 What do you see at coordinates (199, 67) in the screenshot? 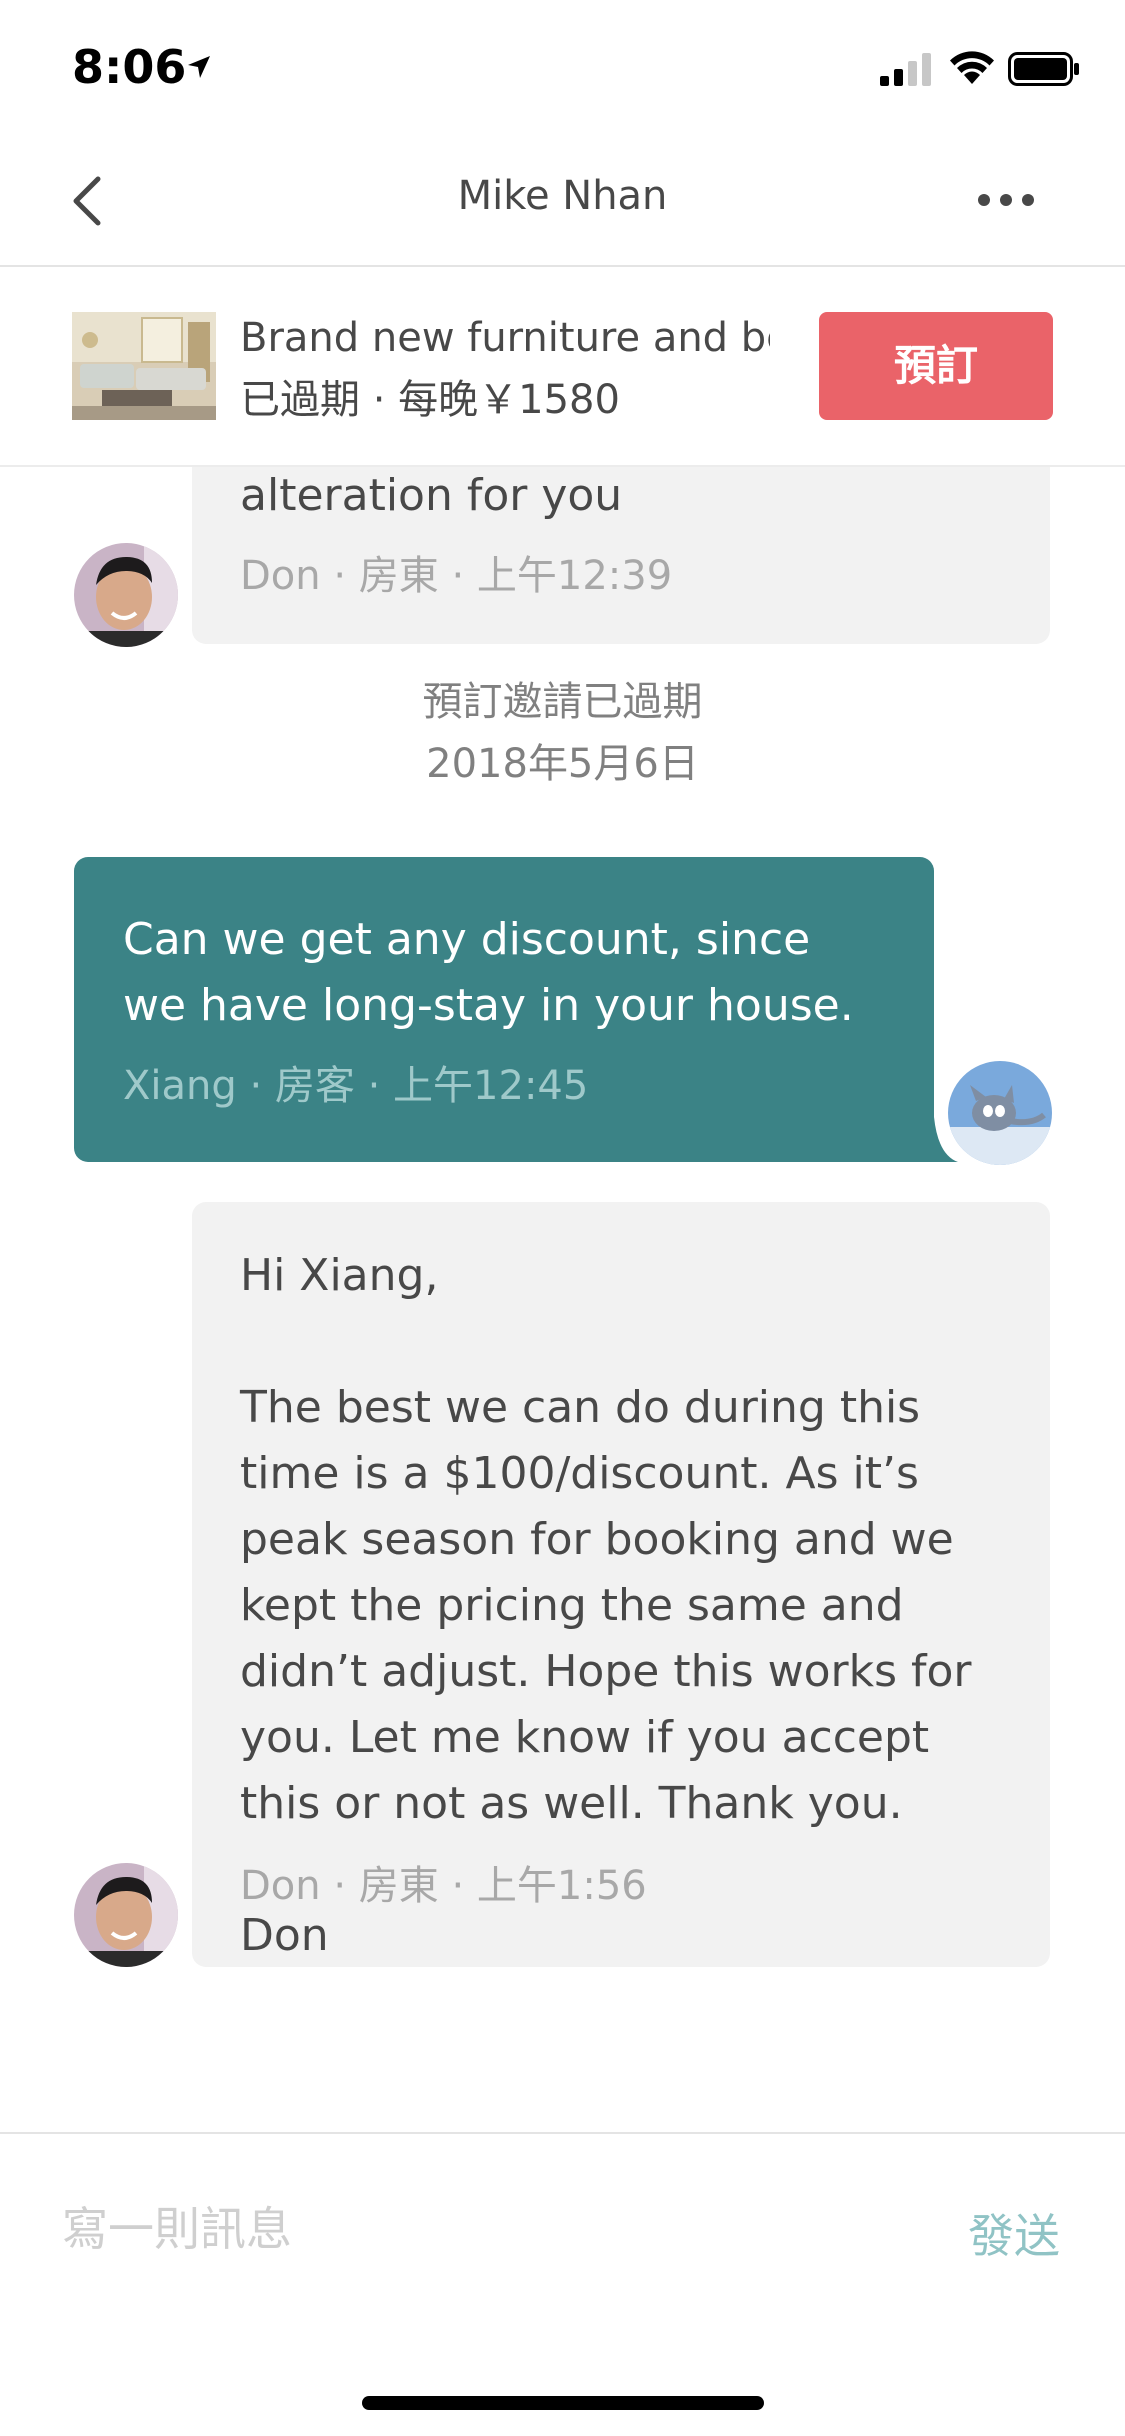
I see `location-arrow-icon` at bounding box center [199, 67].